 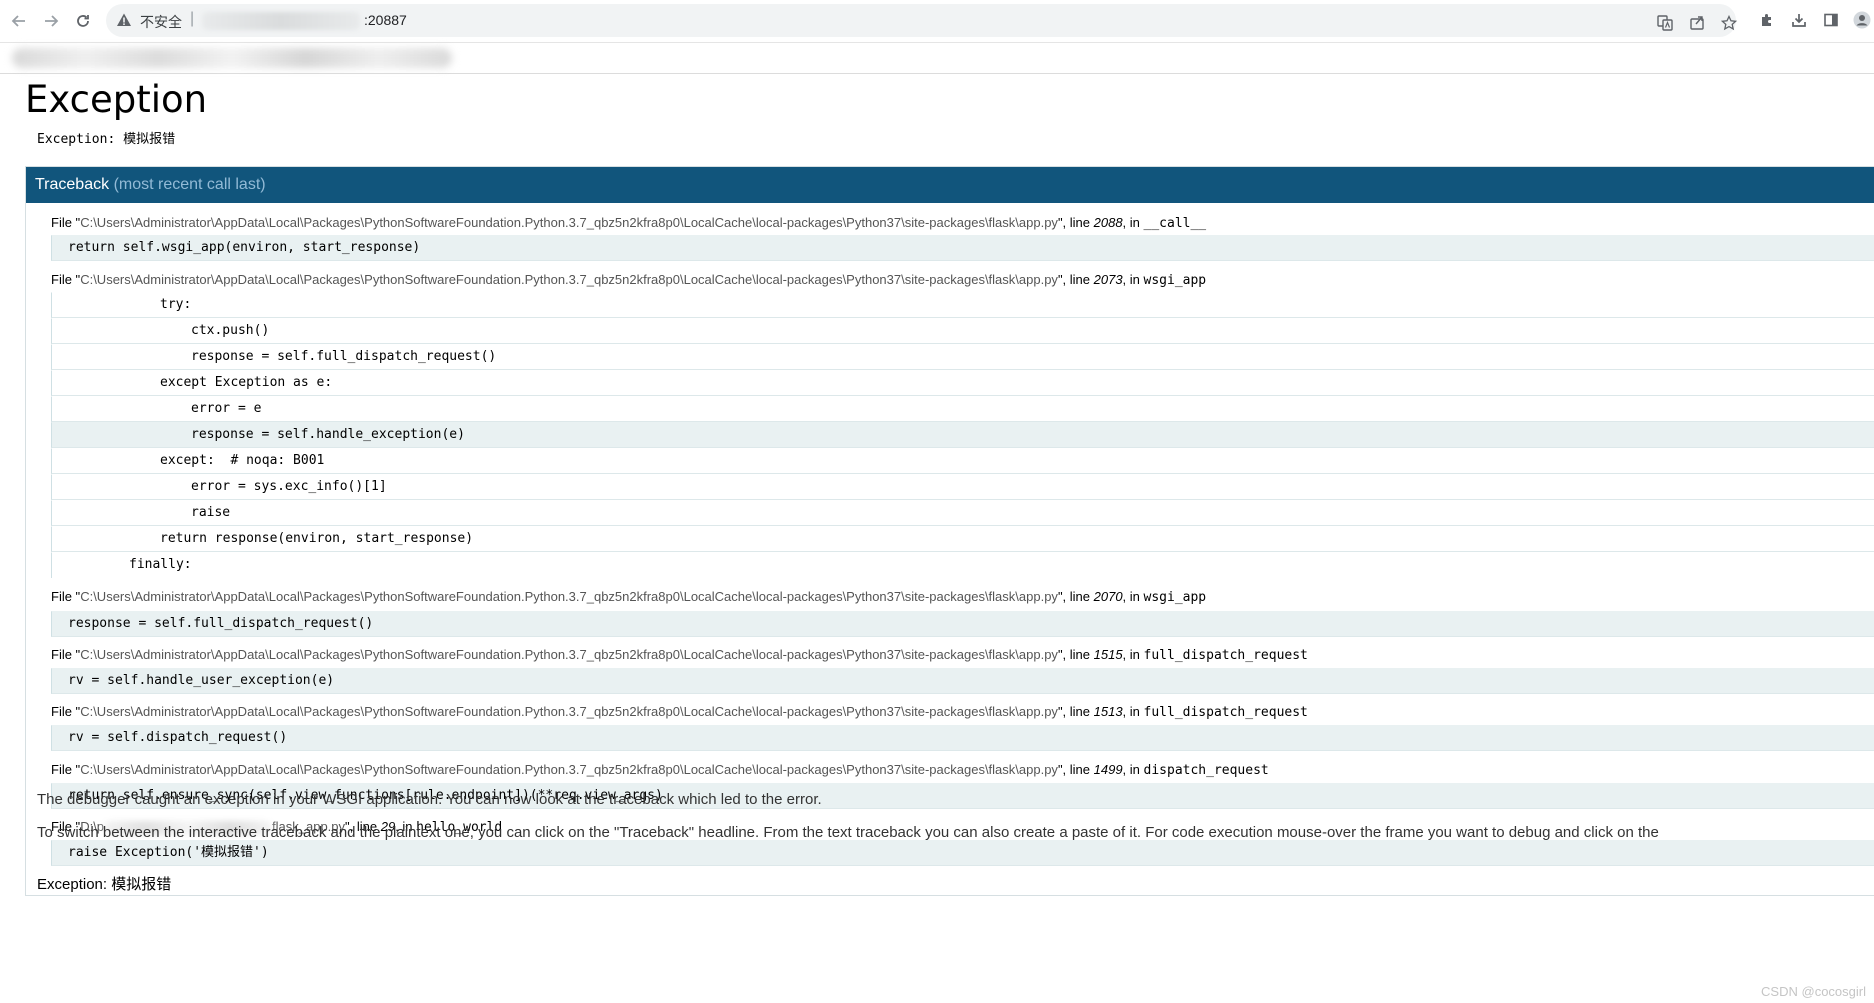 I want to click on browser-toolbar: 不安全 | :20887, so click(x=937, y=21).